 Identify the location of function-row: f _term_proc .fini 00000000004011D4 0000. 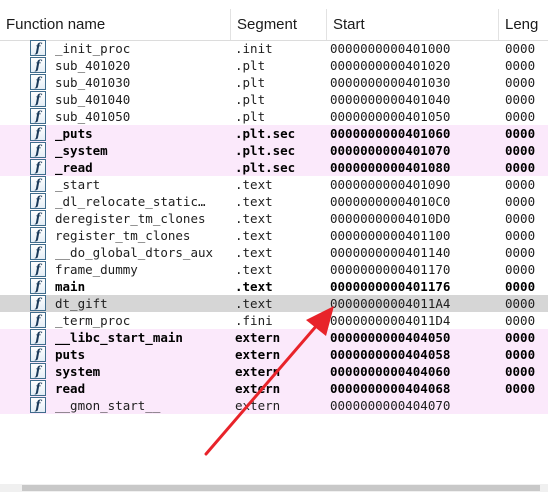
(274, 320).